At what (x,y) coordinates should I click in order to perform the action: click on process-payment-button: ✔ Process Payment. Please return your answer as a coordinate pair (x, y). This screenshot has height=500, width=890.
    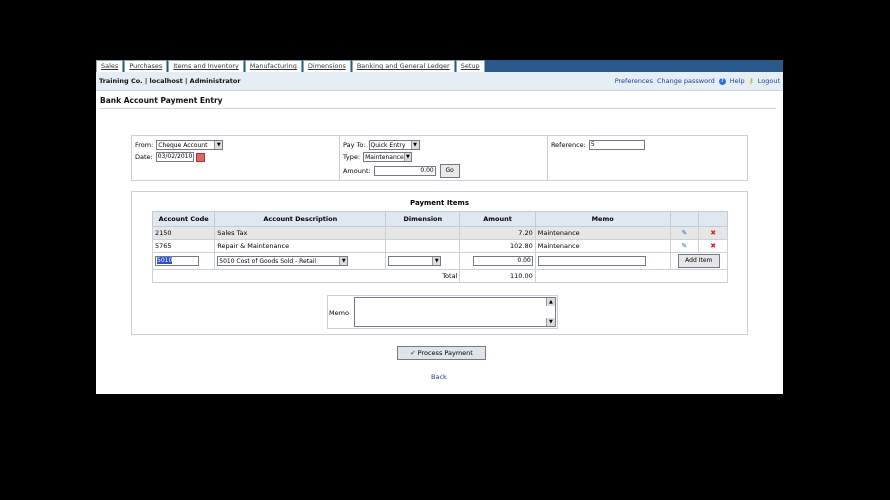
    Looking at the image, I should click on (441, 353).